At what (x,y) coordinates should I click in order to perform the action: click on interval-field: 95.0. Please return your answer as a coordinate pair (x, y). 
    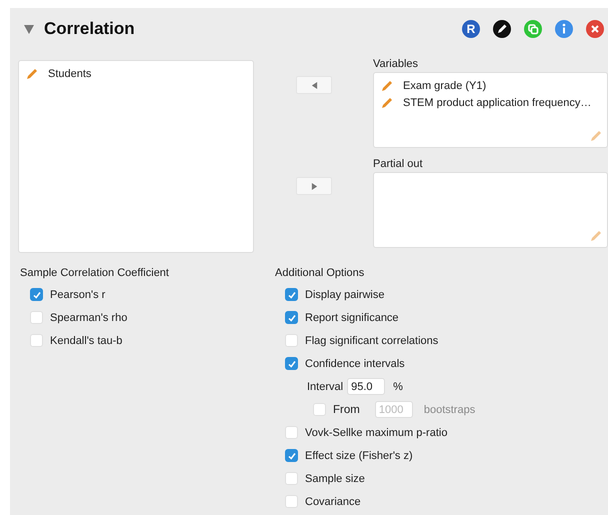
    Looking at the image, I should click on (366, 386).